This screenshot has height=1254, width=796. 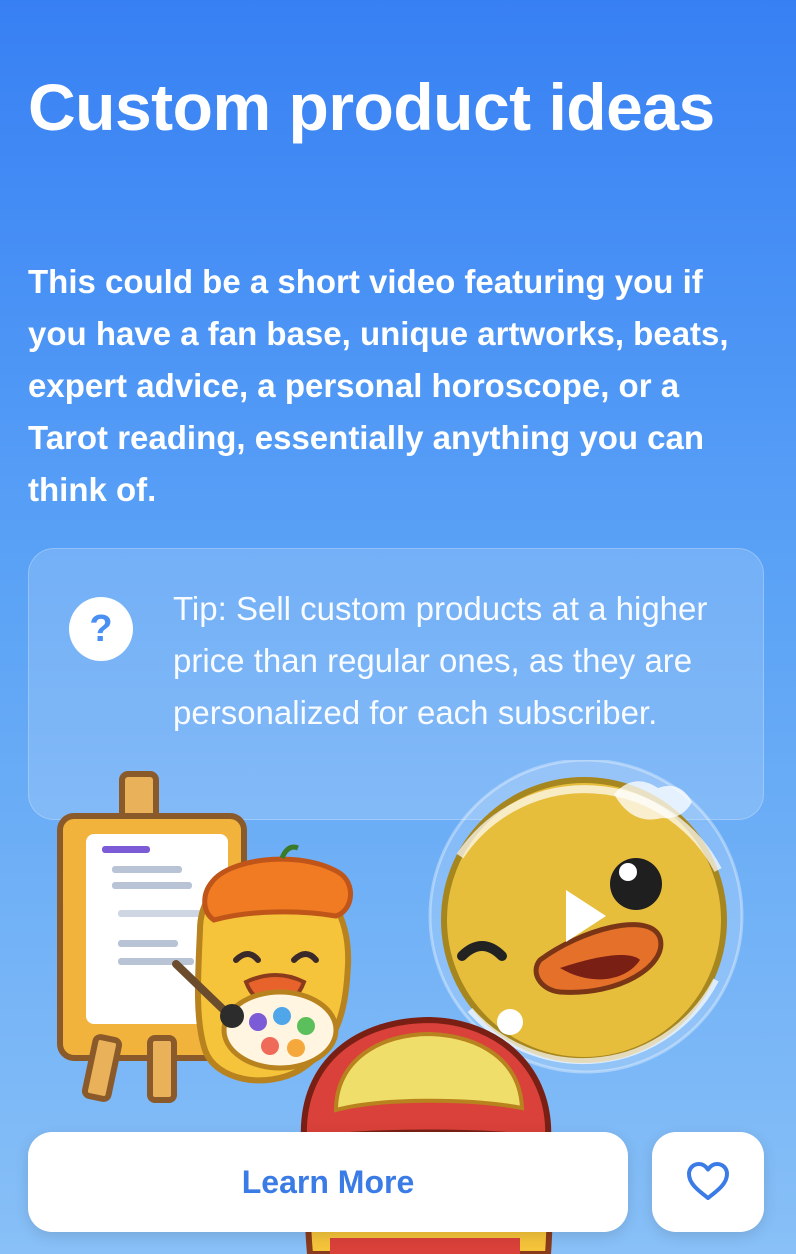 What do you see at coordinates (328, 1182) in the screenshot?
I see `learn-more-button: Learn More` at bounding box center [328, 1182].